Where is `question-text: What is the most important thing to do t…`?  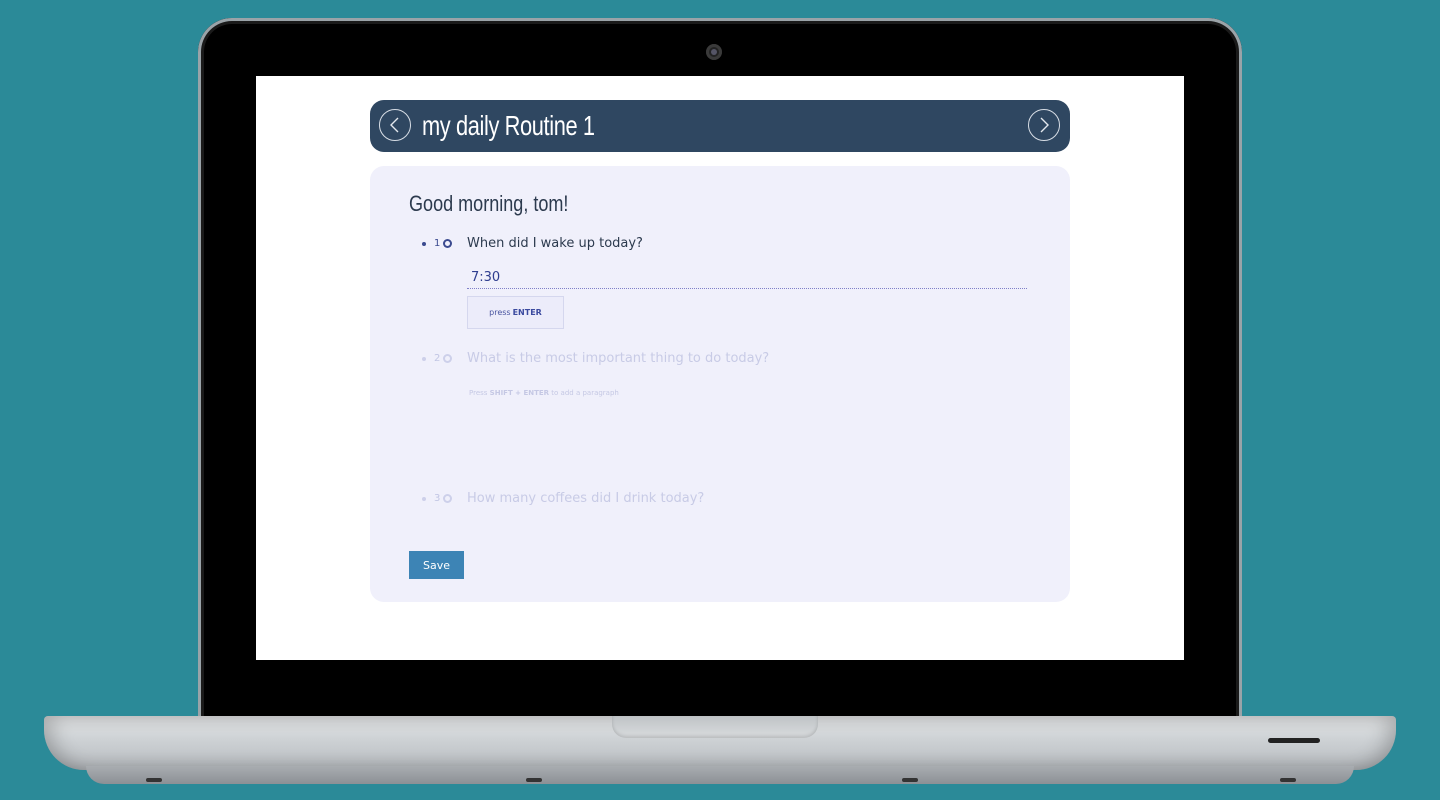 question-text: What is the most important thing to do t… is located at coordinates (618, 358).